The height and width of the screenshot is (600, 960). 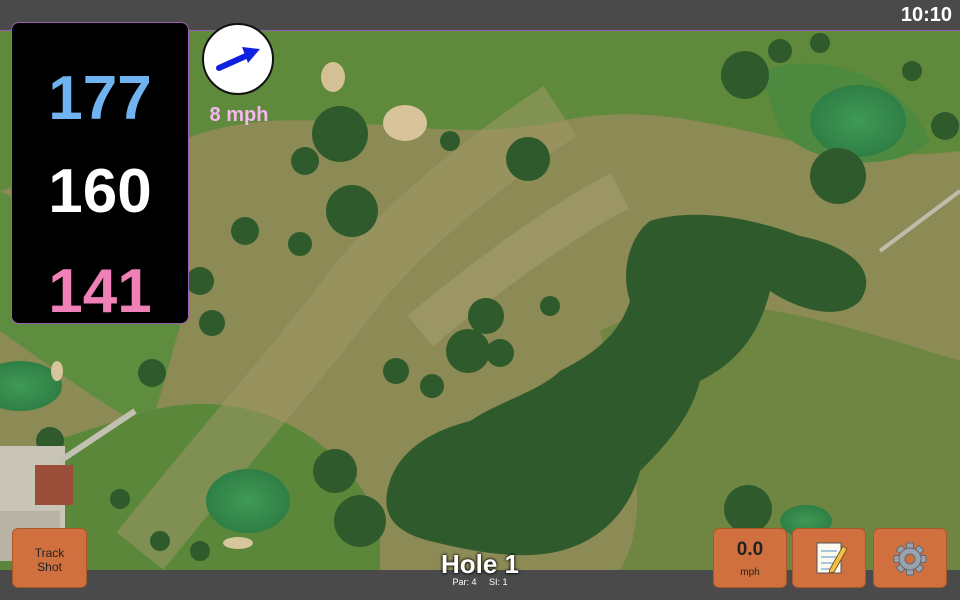 What do you see at coordinates (480, 582) in the screenshot?
I see `hole-meta: Par: 4 SI: 1` at bounding box center [480, 582].